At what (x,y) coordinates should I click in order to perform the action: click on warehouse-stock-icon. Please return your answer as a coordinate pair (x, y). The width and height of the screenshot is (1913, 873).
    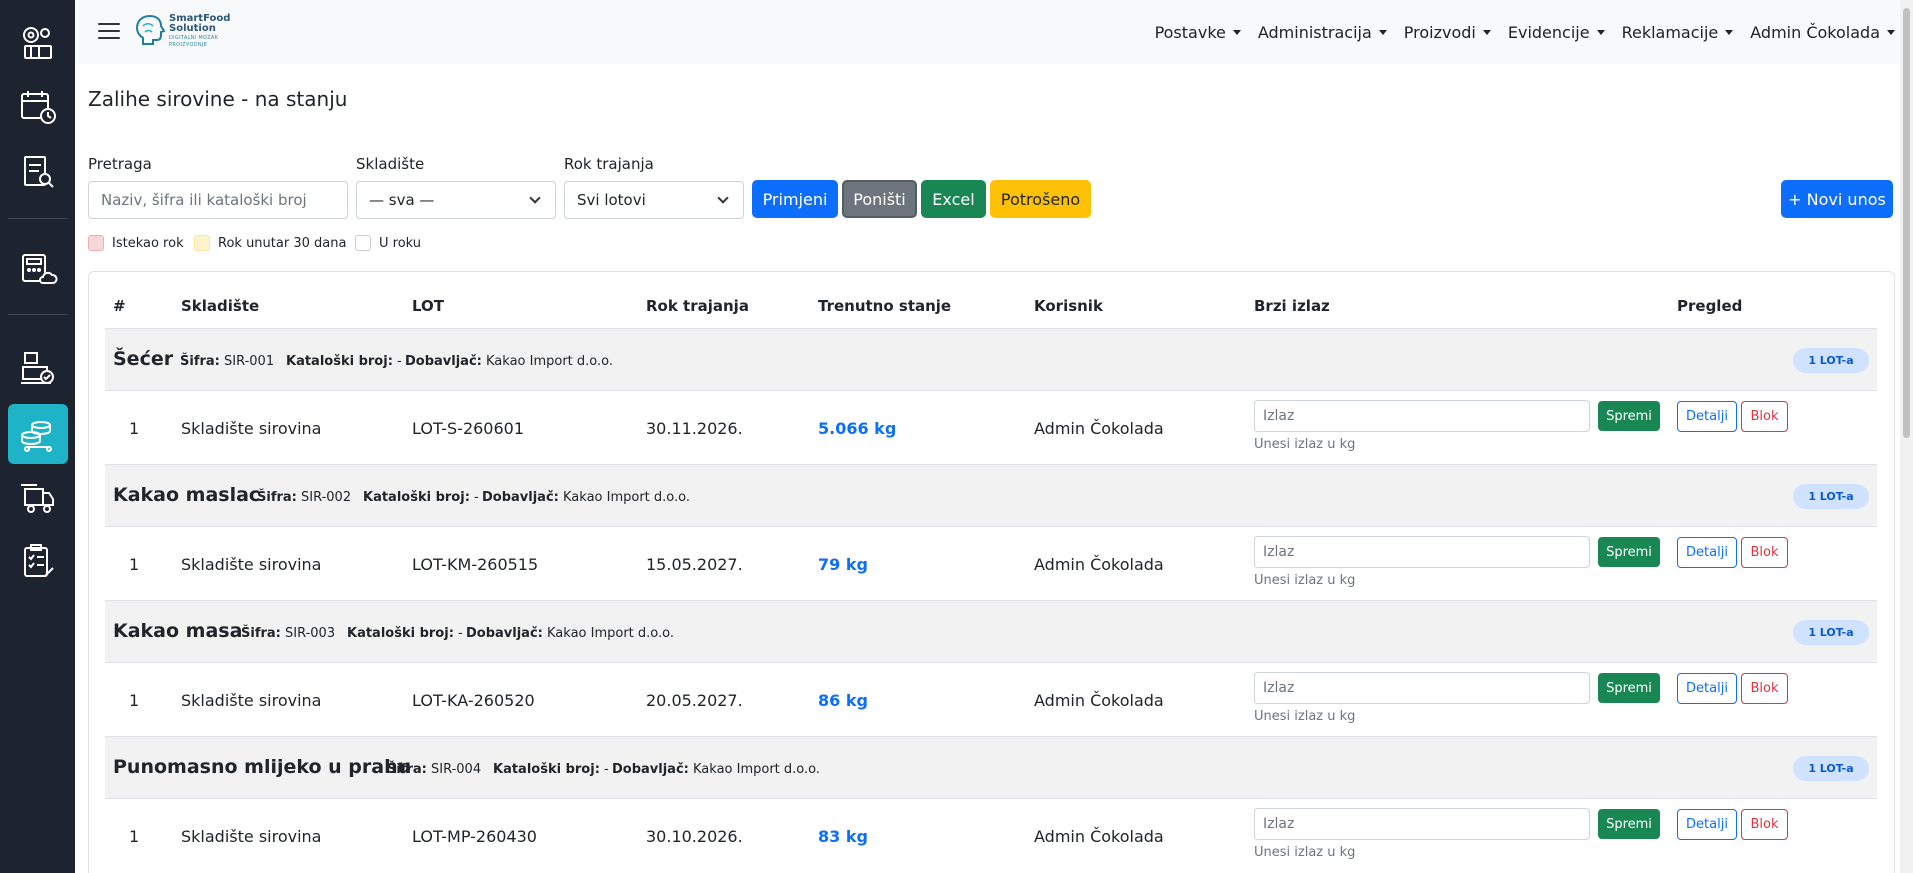
    Looking at the image, I should click on (38, 434).